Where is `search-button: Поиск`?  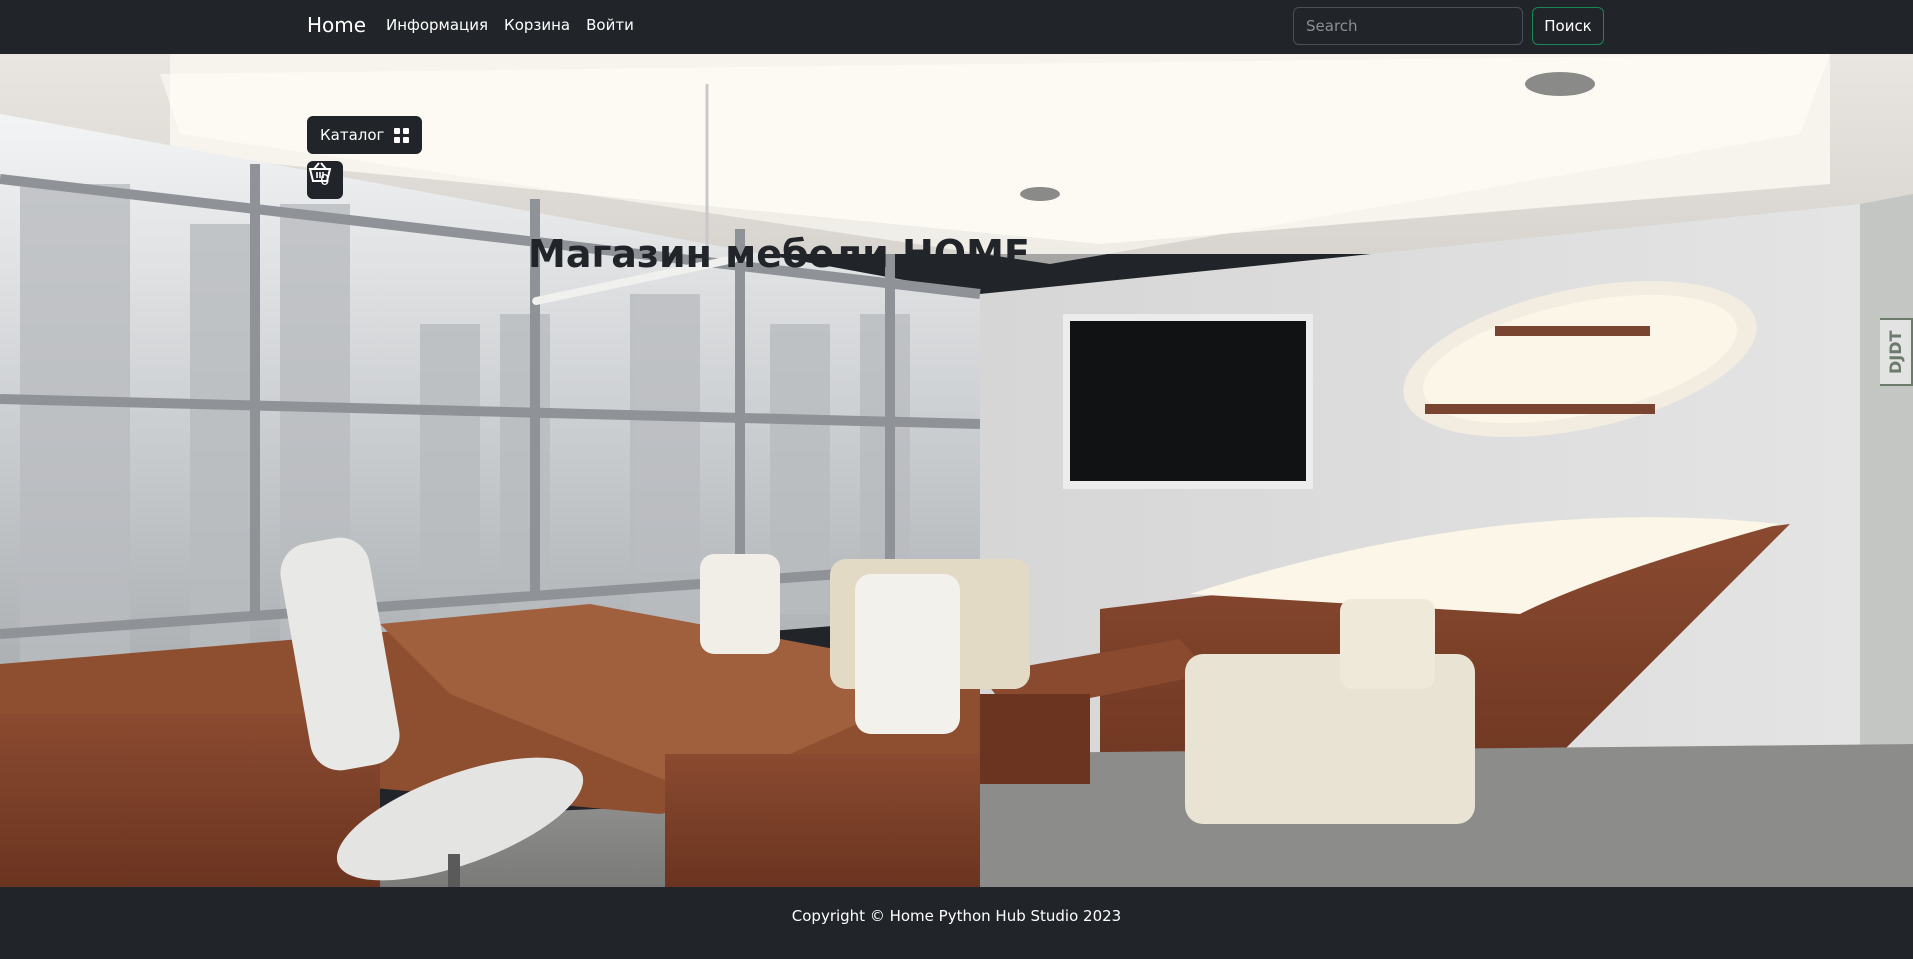 search-button: Поиск is located at coordinates (1568, 26).